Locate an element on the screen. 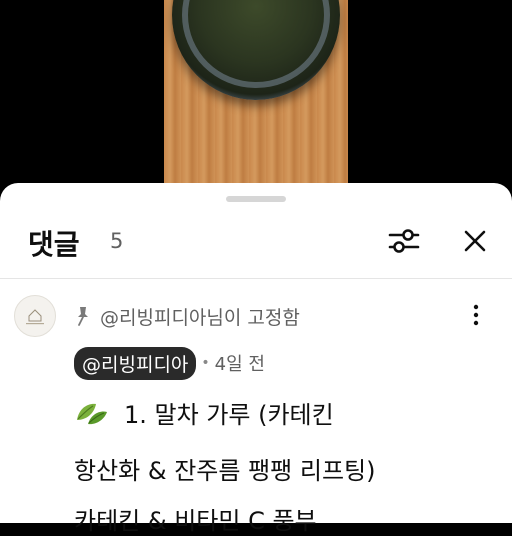 This screenshot has height=536, width=512. close-button is located at coordinates (475, 241).